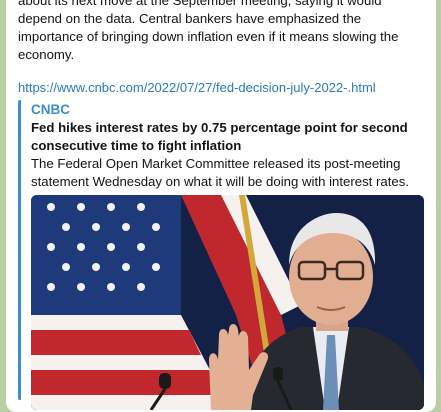 The height and width of the screenshot is (412, 441). What do you see at coordinates (50, 109) in the screenshot?
I see `preview-site-name: CNBC` at bounding box center [50, 109].